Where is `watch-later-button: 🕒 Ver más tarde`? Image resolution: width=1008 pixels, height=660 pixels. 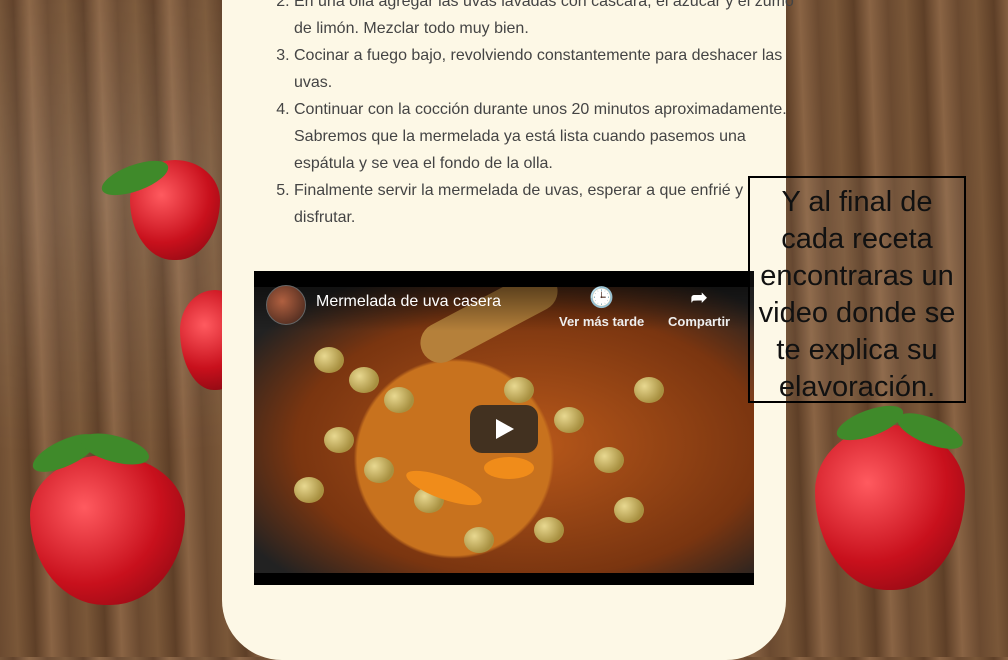 watch-later-button: 🕒 Ver más tarde is located at coordinates (601, 307).